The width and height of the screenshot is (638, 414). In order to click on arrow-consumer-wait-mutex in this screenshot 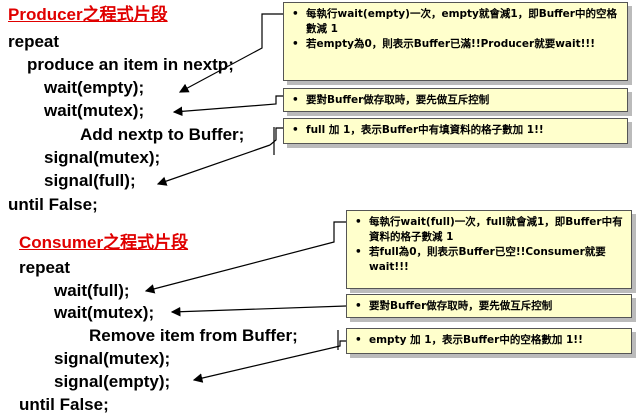, I will do `click(258, 311)`.